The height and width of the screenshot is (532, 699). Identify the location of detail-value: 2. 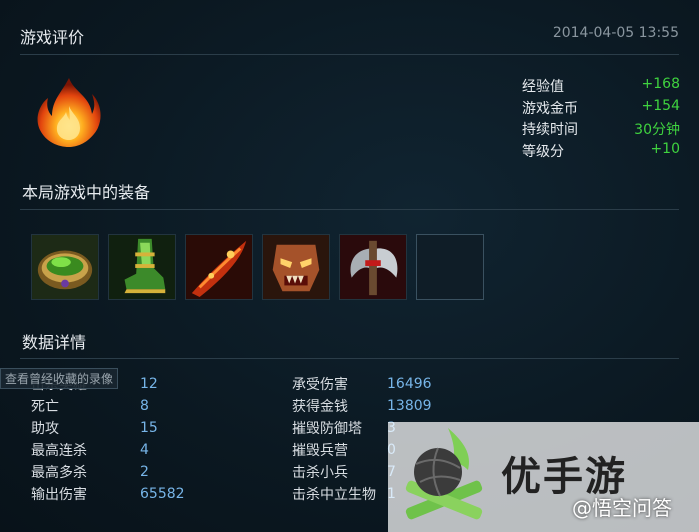
(144, 472).